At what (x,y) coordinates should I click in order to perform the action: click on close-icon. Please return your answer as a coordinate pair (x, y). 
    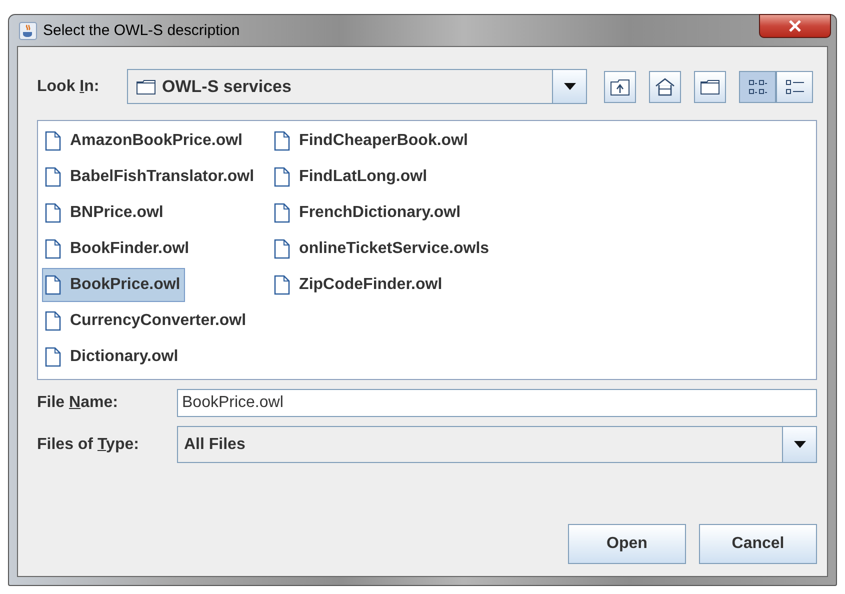
    Looking at the image, I should click on (795, 26).